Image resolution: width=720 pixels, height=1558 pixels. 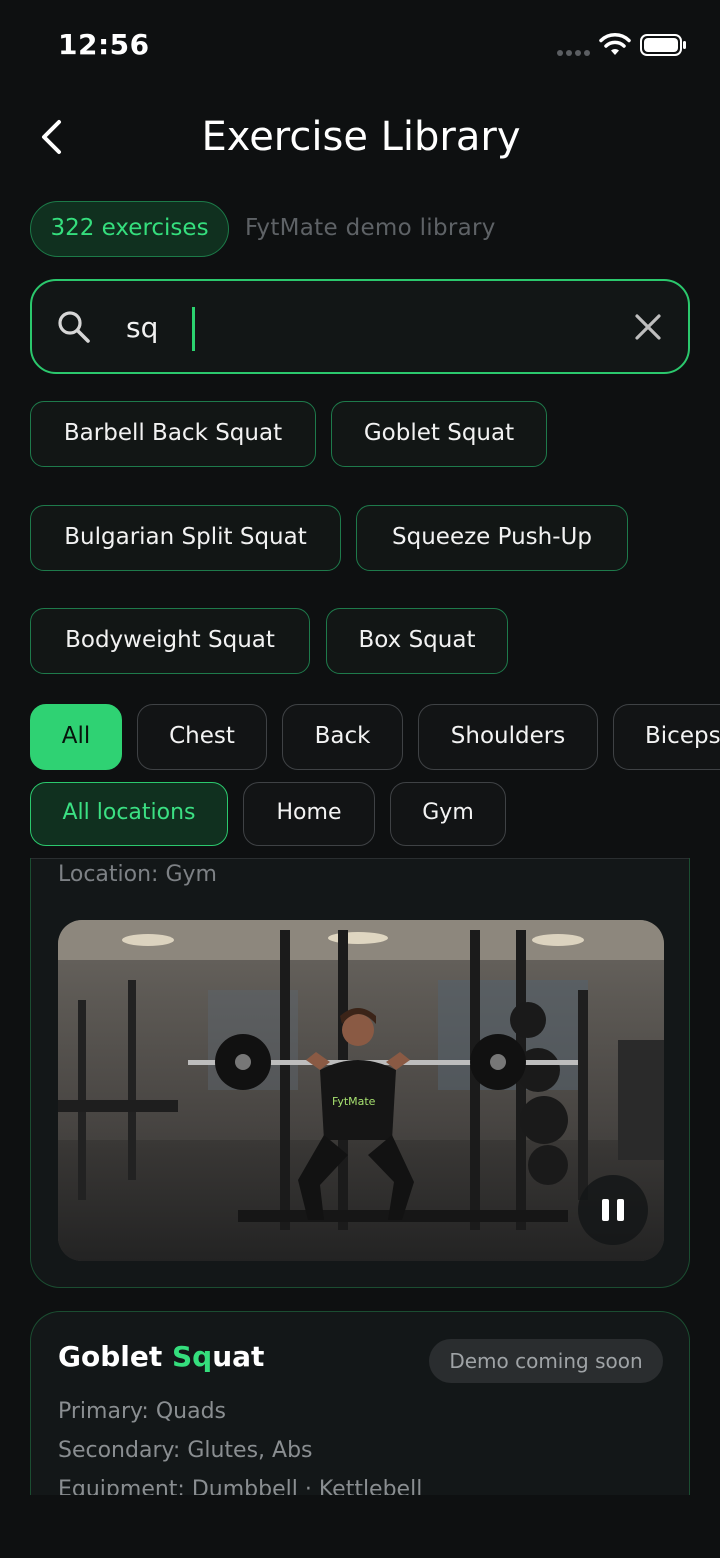 What do you see at coordinates (142, 1411) in the screenshot?
I see `primary-muscle: Primary: Quads` at bounding box center [142, 1411].